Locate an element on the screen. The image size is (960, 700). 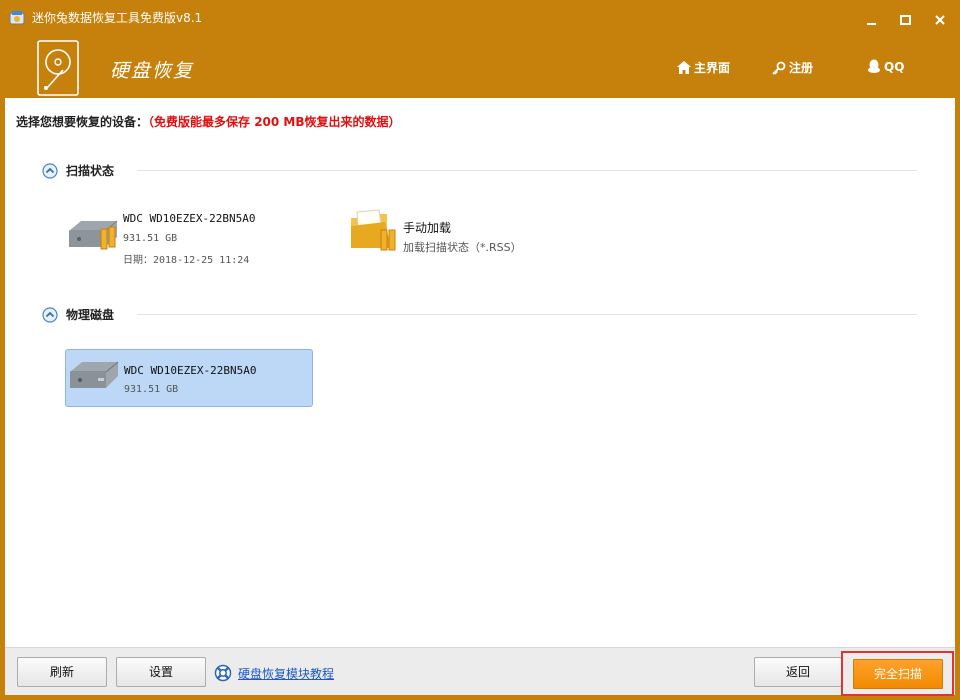
nav-qq-label: QQ is located at coordinates (894, 66).